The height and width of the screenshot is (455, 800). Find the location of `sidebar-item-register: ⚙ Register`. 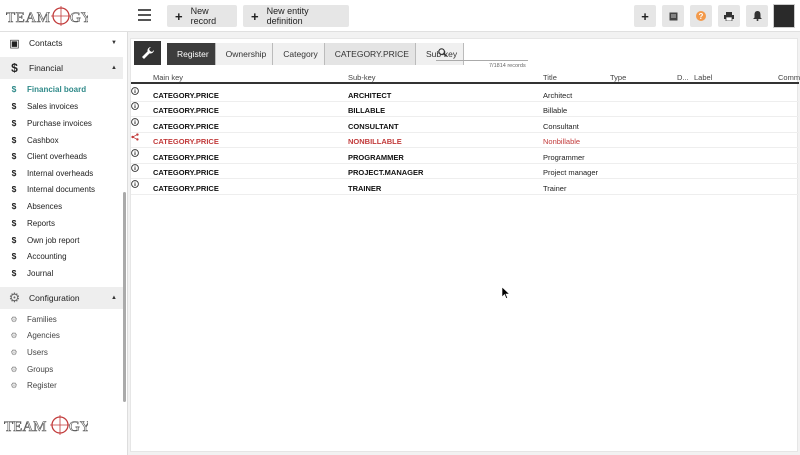

sidebar-item-register: ⚙ Register is located at coordinates (61, 385).